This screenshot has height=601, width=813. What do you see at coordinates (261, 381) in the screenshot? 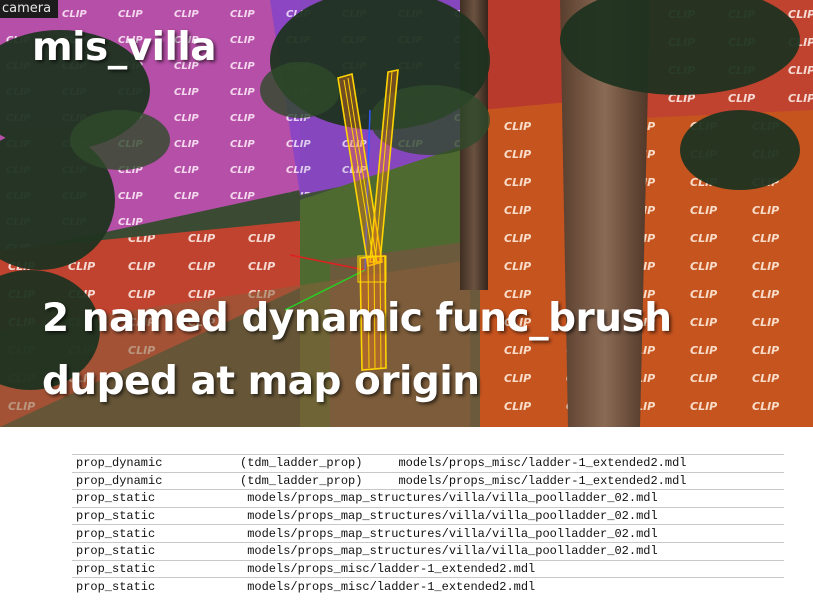
I see `caption-line-2: duped at map origin` at bounding box center [261, 381].